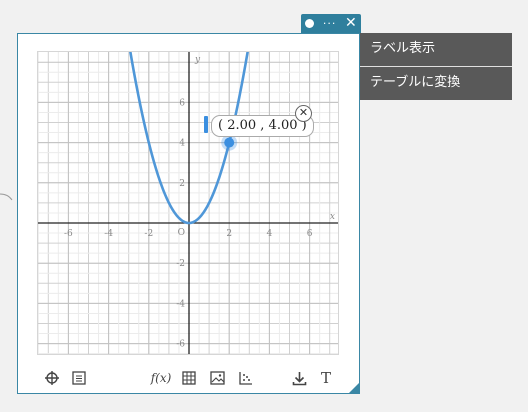  What do you see at coordinates (299, 378) in the screenshot?
I see `download-icon` at bounding box center [299, 378].